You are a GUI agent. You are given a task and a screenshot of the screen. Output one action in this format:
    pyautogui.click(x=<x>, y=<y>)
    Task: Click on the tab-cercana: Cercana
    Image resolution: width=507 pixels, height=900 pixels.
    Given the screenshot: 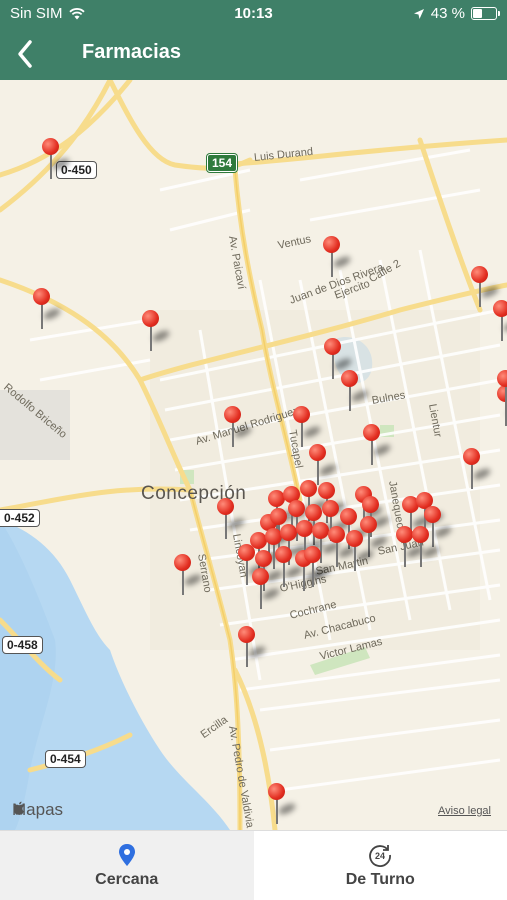 What is the action you would take?
    pyautogui.click(x=127, y=865)
    